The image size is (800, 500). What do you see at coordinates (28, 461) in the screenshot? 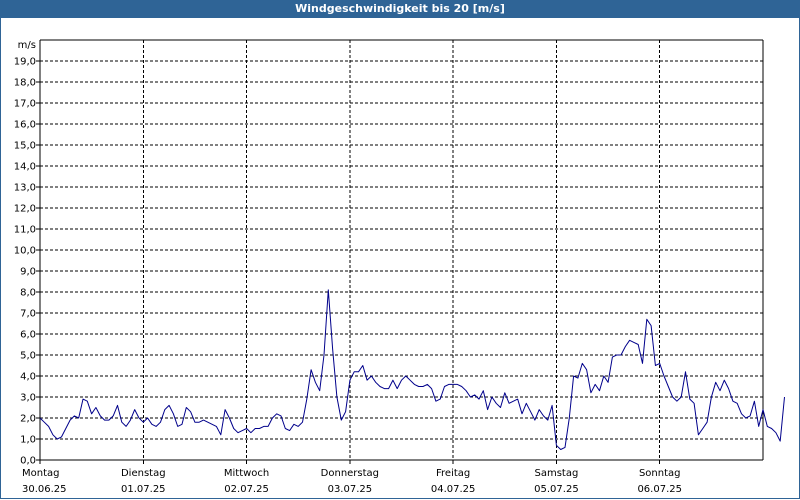
I see `y-tick-label: 0,0` at bounding box center [28, 461].